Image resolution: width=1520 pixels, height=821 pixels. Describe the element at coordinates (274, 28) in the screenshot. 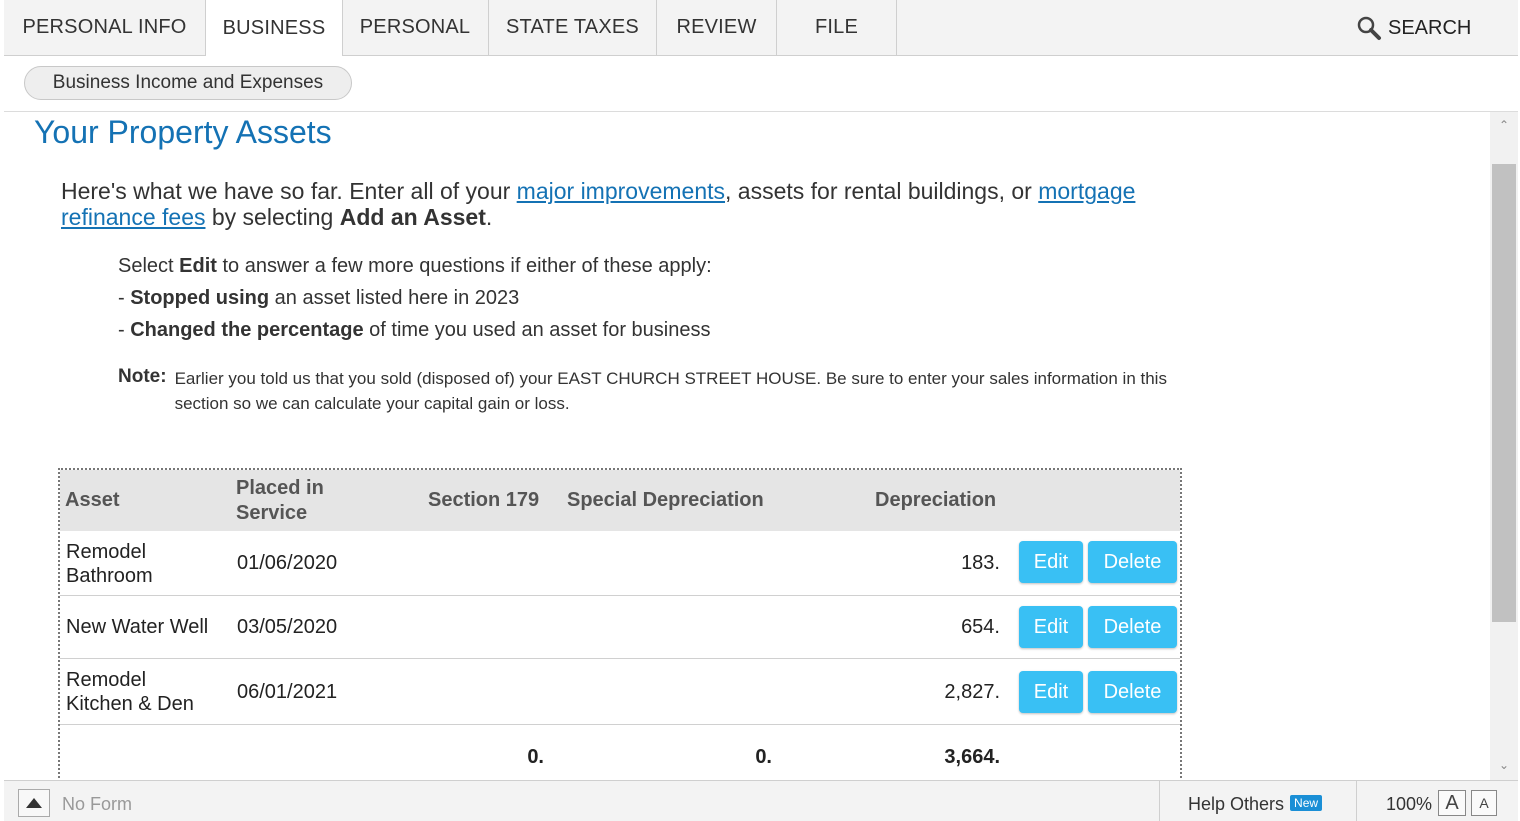

I see `tab-business: BUSINESS` at that location.